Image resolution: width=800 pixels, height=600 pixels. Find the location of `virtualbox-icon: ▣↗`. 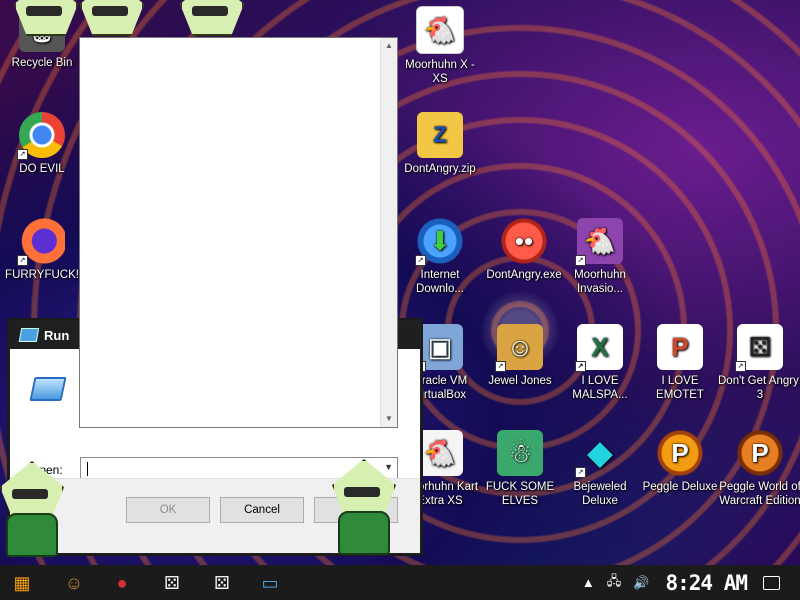

virtualbox-icon: ▣↗ is located at coordinates (439, 348).